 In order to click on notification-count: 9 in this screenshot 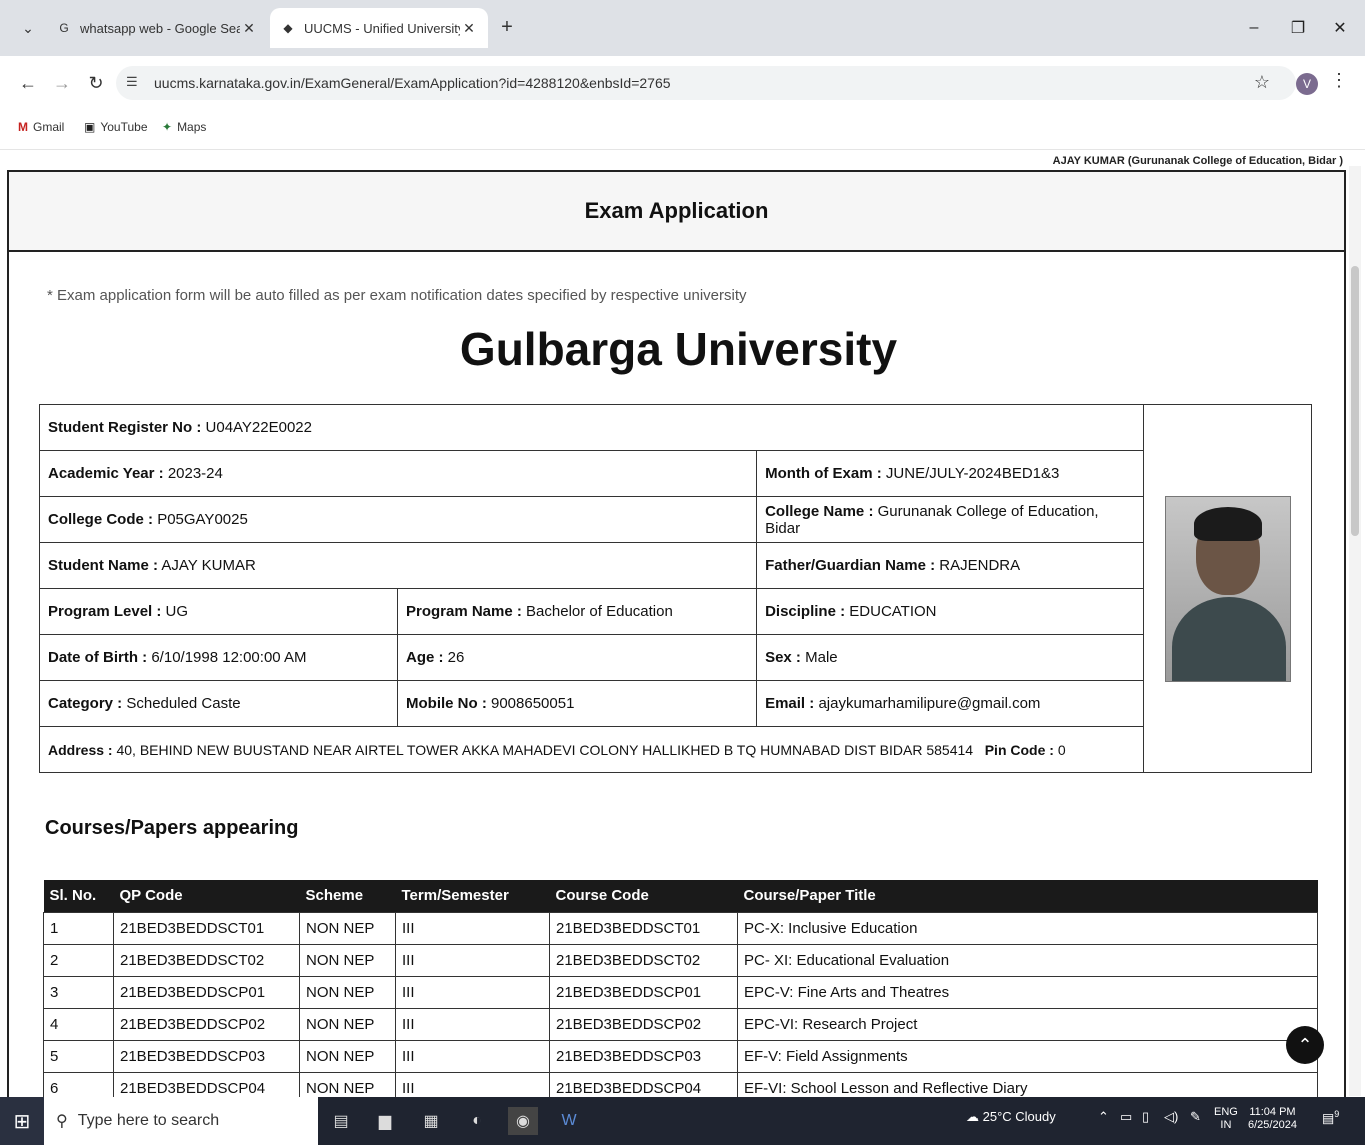, I will do `click(1337, 1114)`.